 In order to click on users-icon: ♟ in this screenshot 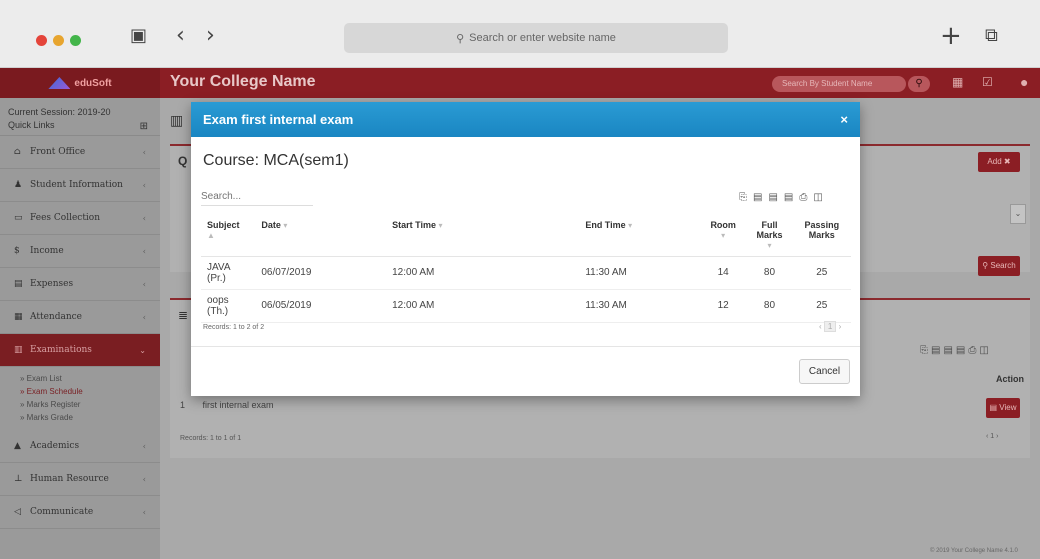, I will do `click(18, 185)`.